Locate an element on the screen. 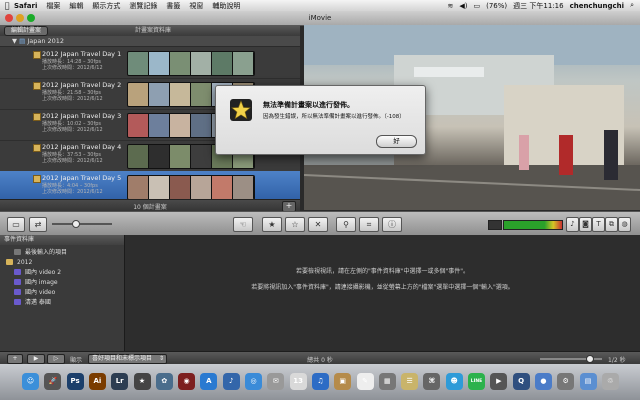  total-duration: 總共 0 秒 is located at coordinates (320, 360).